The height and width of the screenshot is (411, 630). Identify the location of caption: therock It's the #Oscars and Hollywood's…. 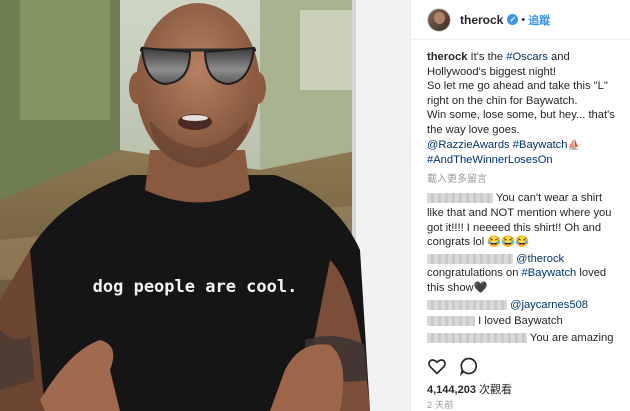
(522, 109).